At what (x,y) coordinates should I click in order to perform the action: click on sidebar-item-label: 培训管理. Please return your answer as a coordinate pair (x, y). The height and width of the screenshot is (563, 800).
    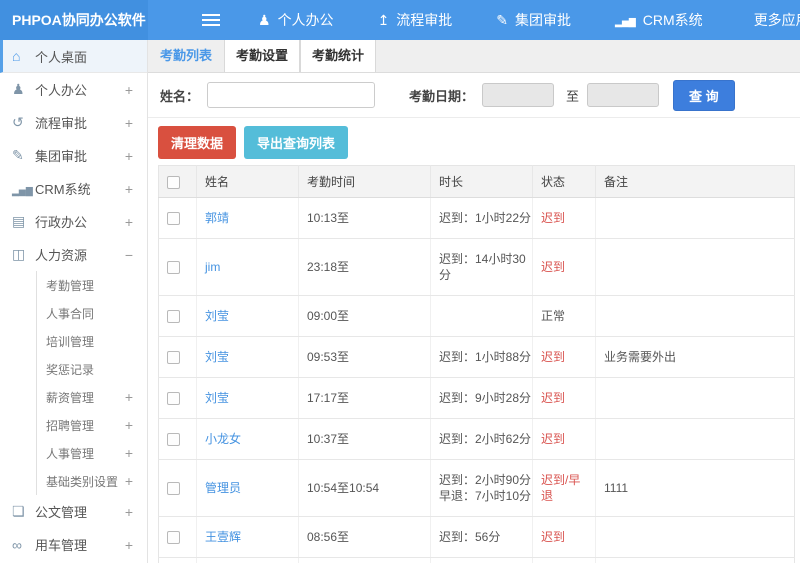
    Looking at the image, I should click on (70, 341).